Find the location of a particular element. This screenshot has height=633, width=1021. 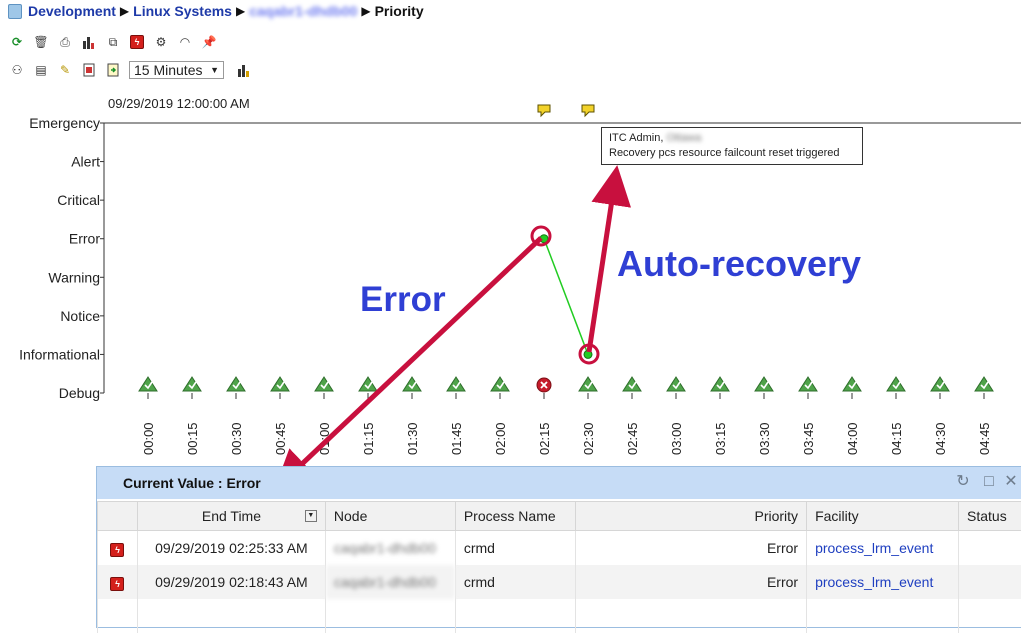

error-point-highlight is located at coordinates (541, 236).